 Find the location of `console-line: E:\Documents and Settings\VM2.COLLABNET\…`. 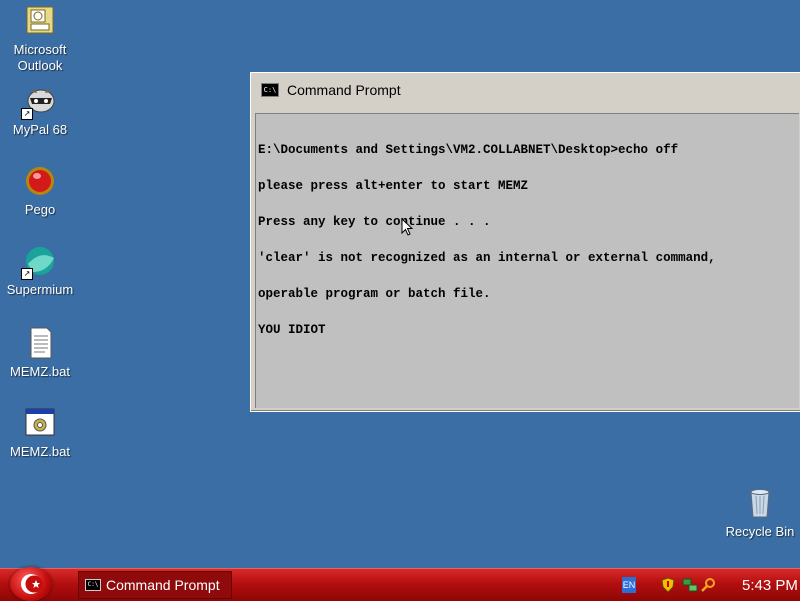

console-line: E:\Documents and Settings\VM2.COLLABNET\… is located at coordinates (468, 150).